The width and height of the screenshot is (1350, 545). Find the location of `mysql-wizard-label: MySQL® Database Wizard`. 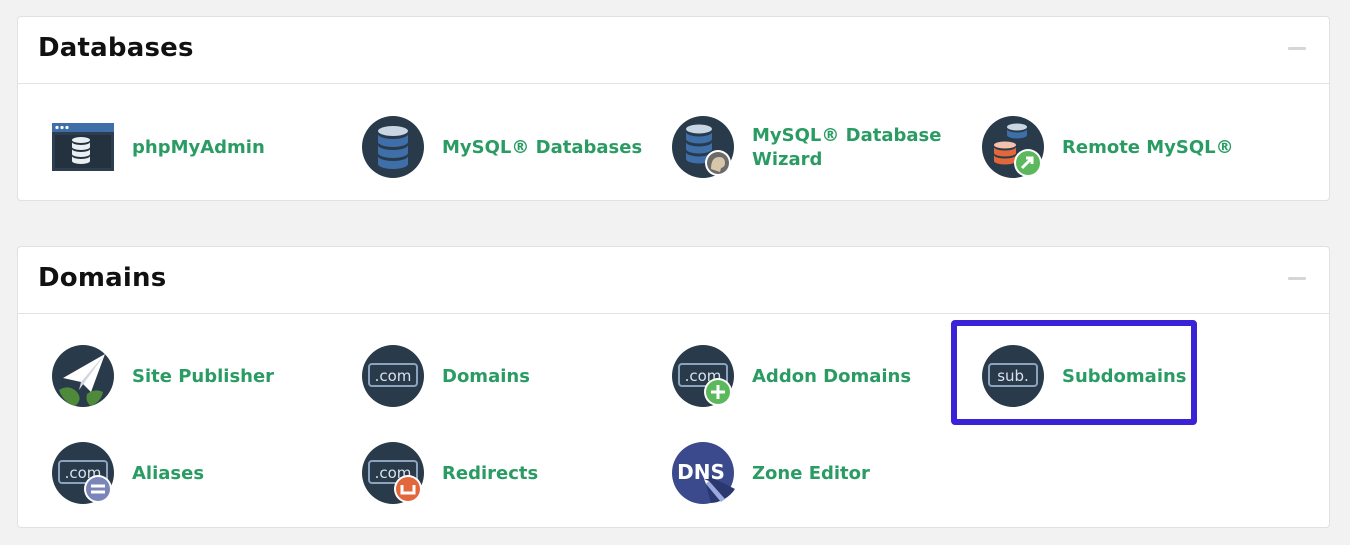

mysql-wizard-label: MySQL® Database Wizard is located at coordinates (847, 147).